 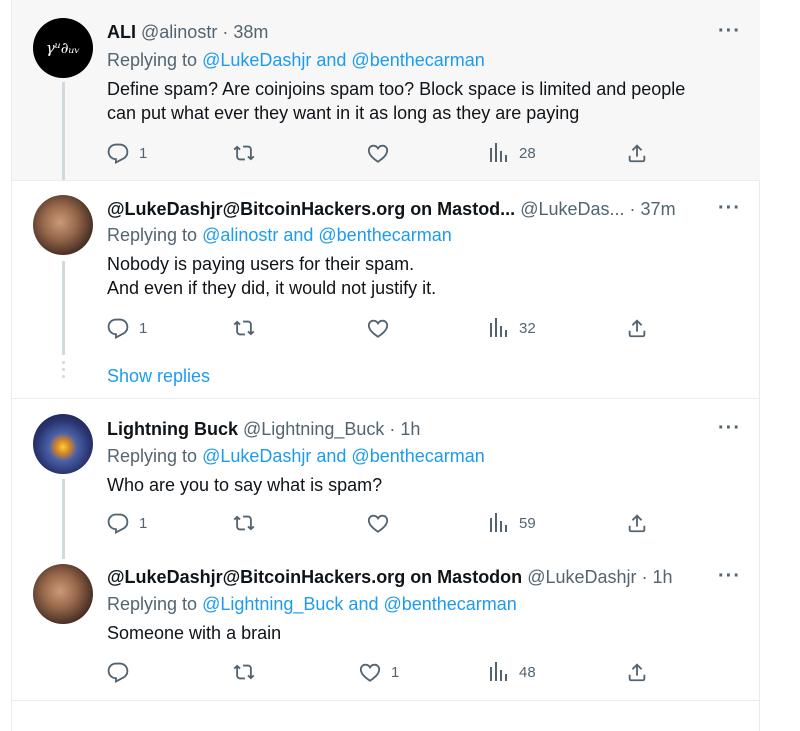 I want to click on author-name: ALI, so click(x=121, y=32).